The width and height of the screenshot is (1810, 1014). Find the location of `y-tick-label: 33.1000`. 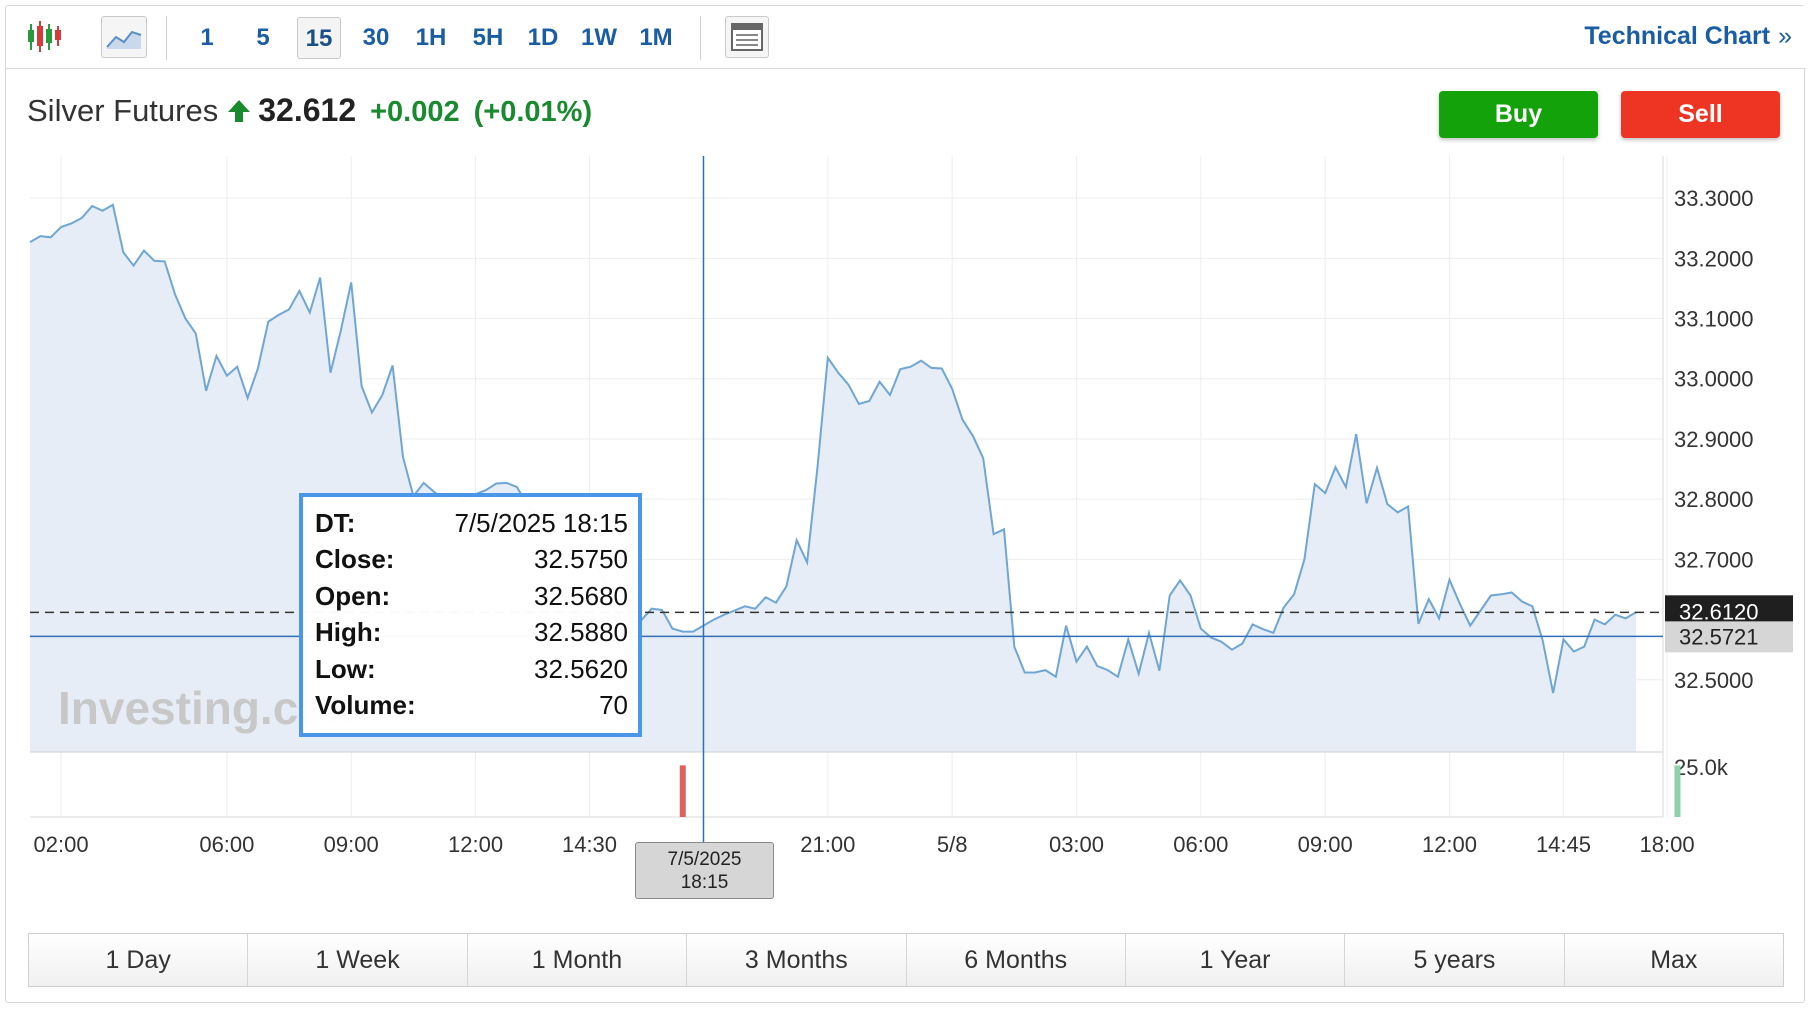

y-tick-label: 33.1000 is located at coordinates (1714, 319).